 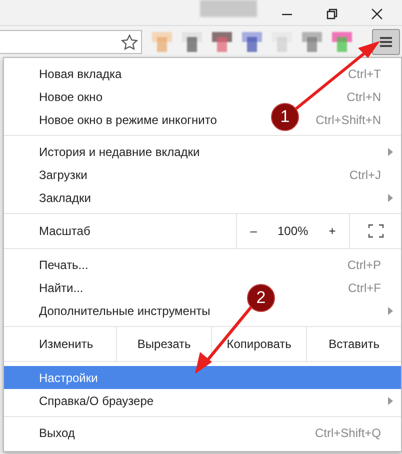 What do you see at coordinates (292, 231) in the screenshot?
I see `zoom-value: 100%` at bounding box center [292, 231].